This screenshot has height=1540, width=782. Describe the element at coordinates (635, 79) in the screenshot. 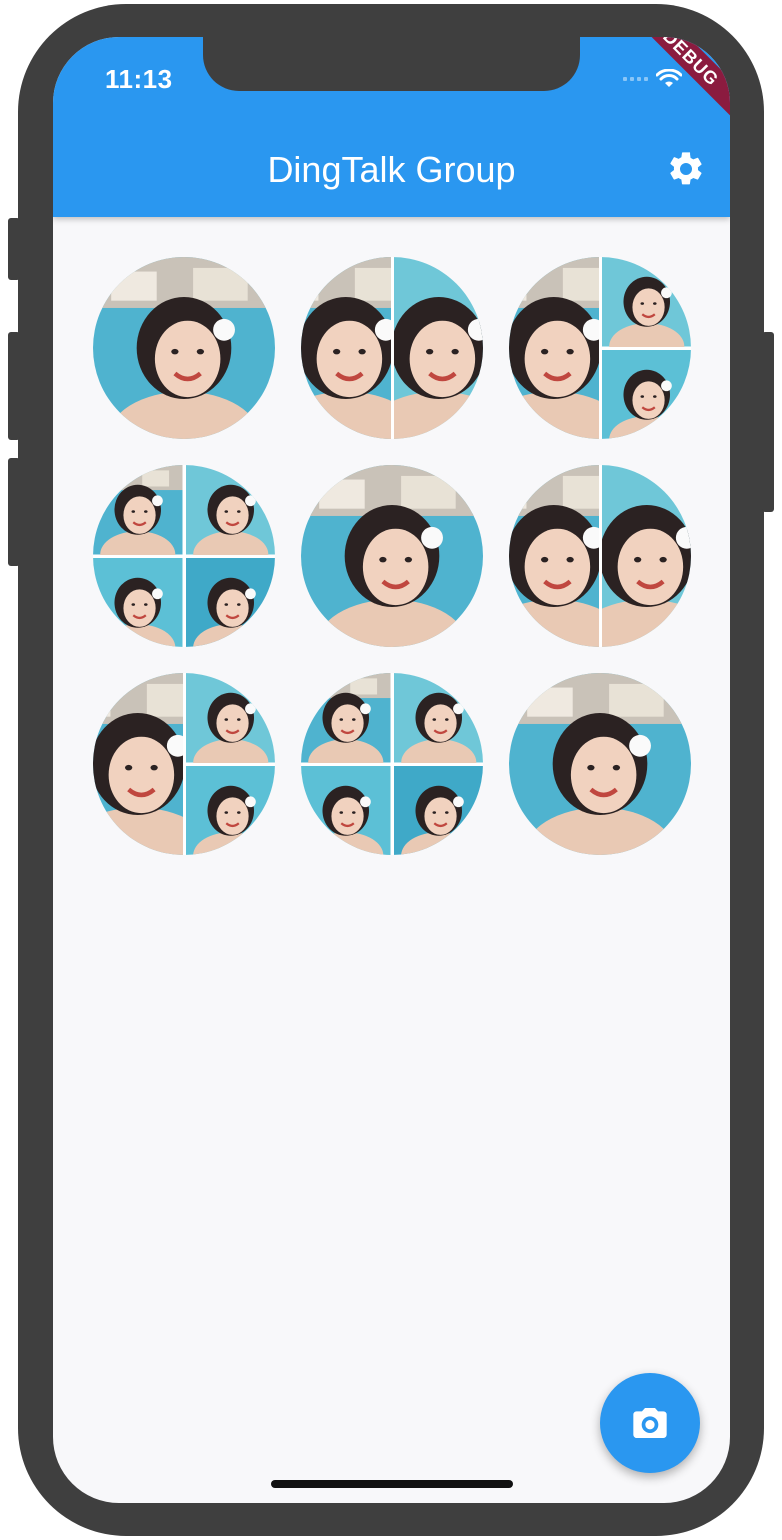

I see `cellular-signal-icon` at that location.